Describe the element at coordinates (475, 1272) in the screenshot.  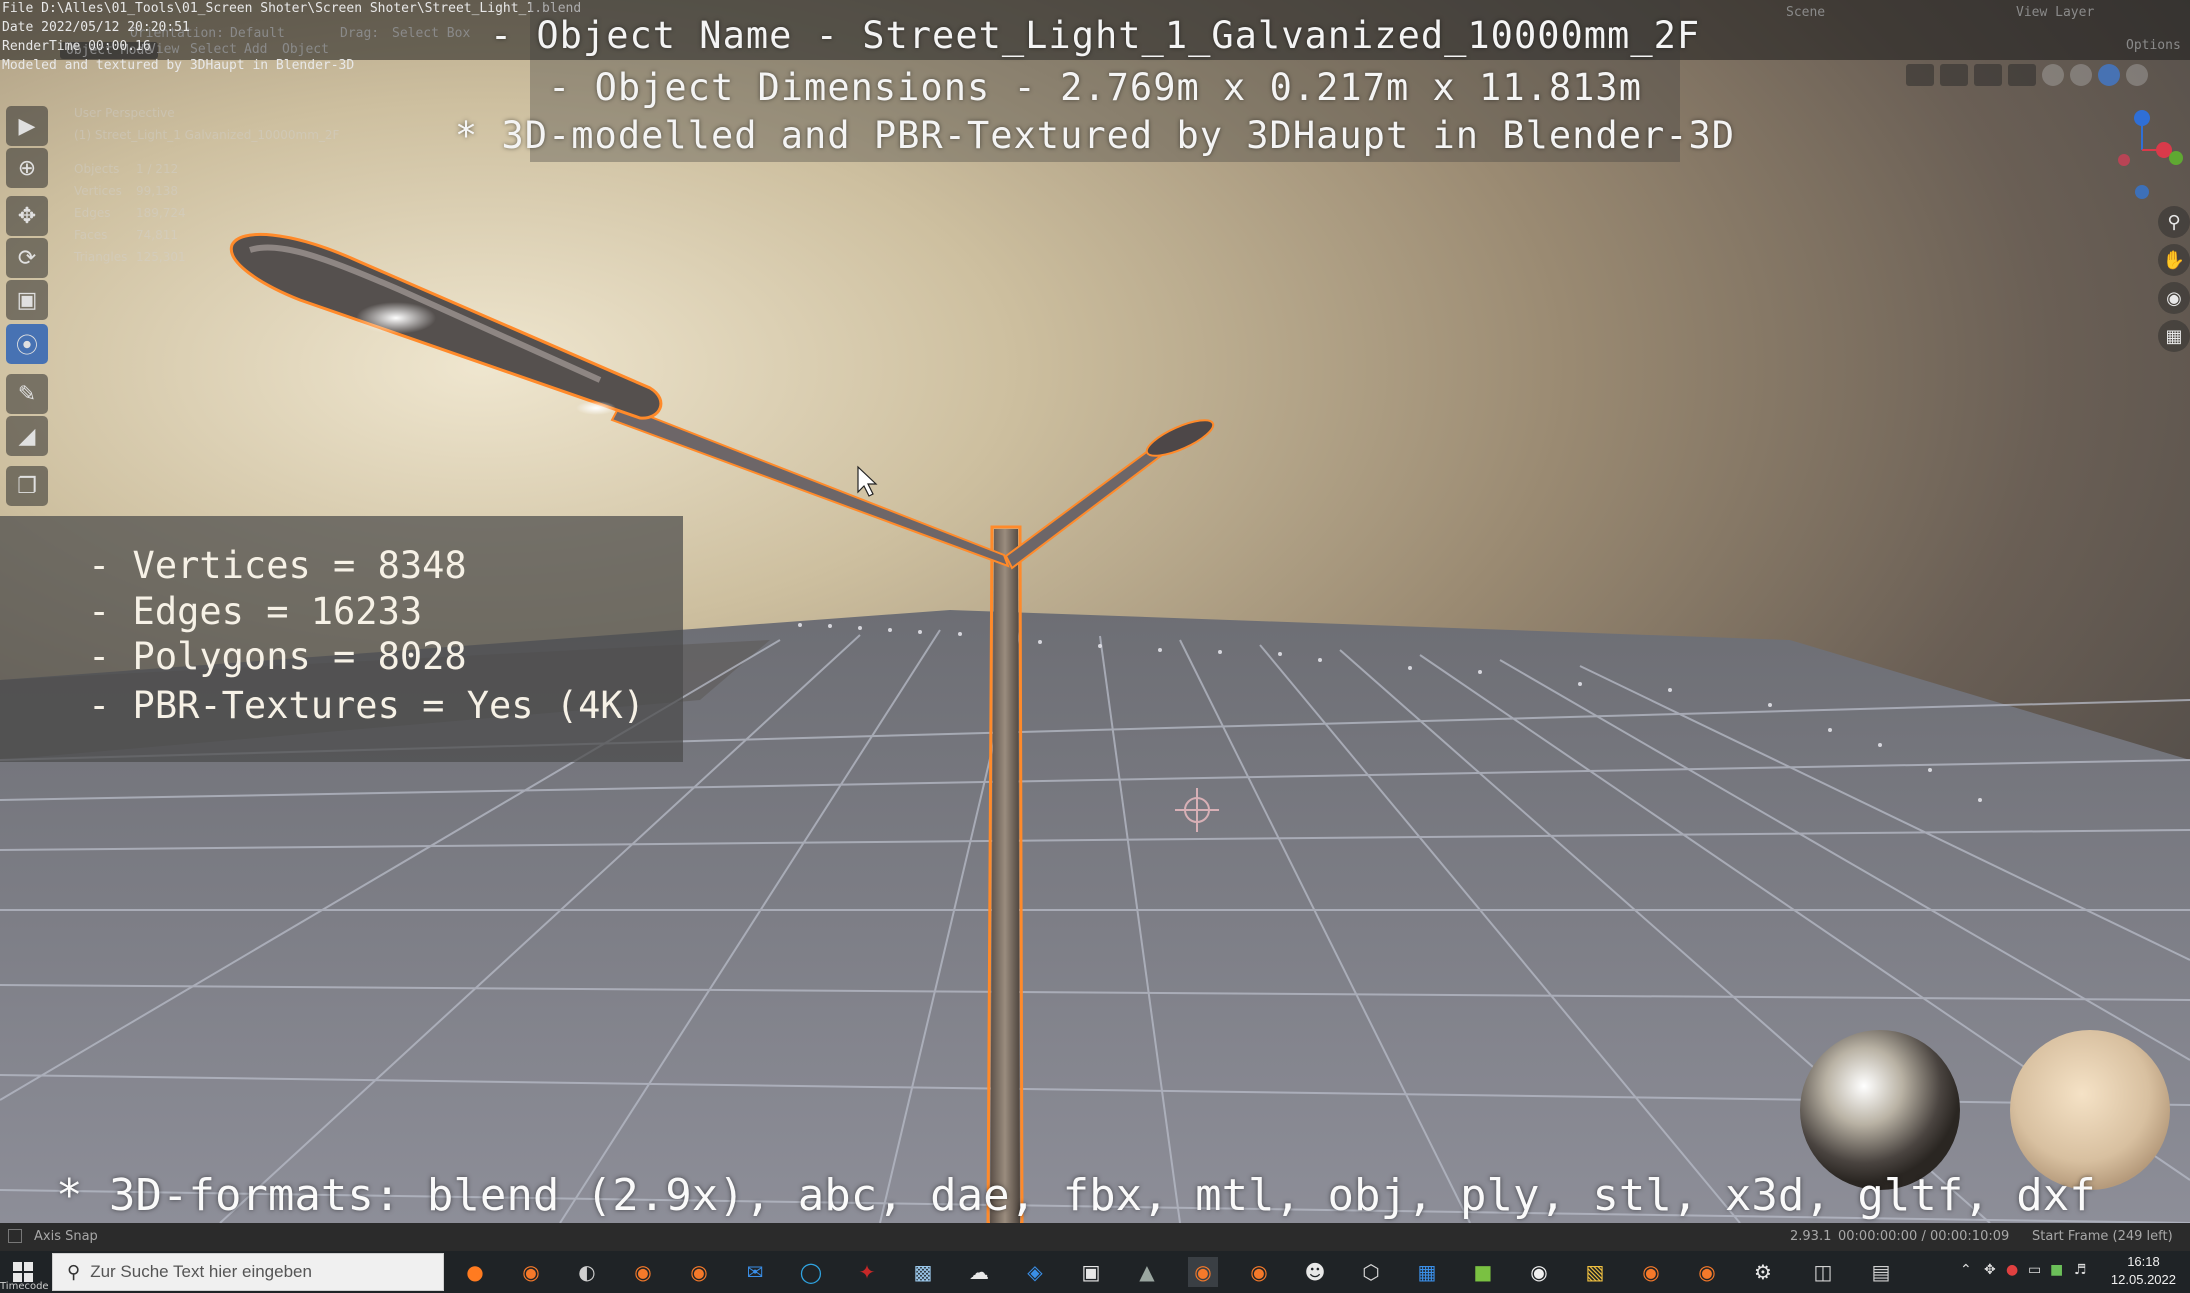
I see `firefox-icon: ●` at that location.